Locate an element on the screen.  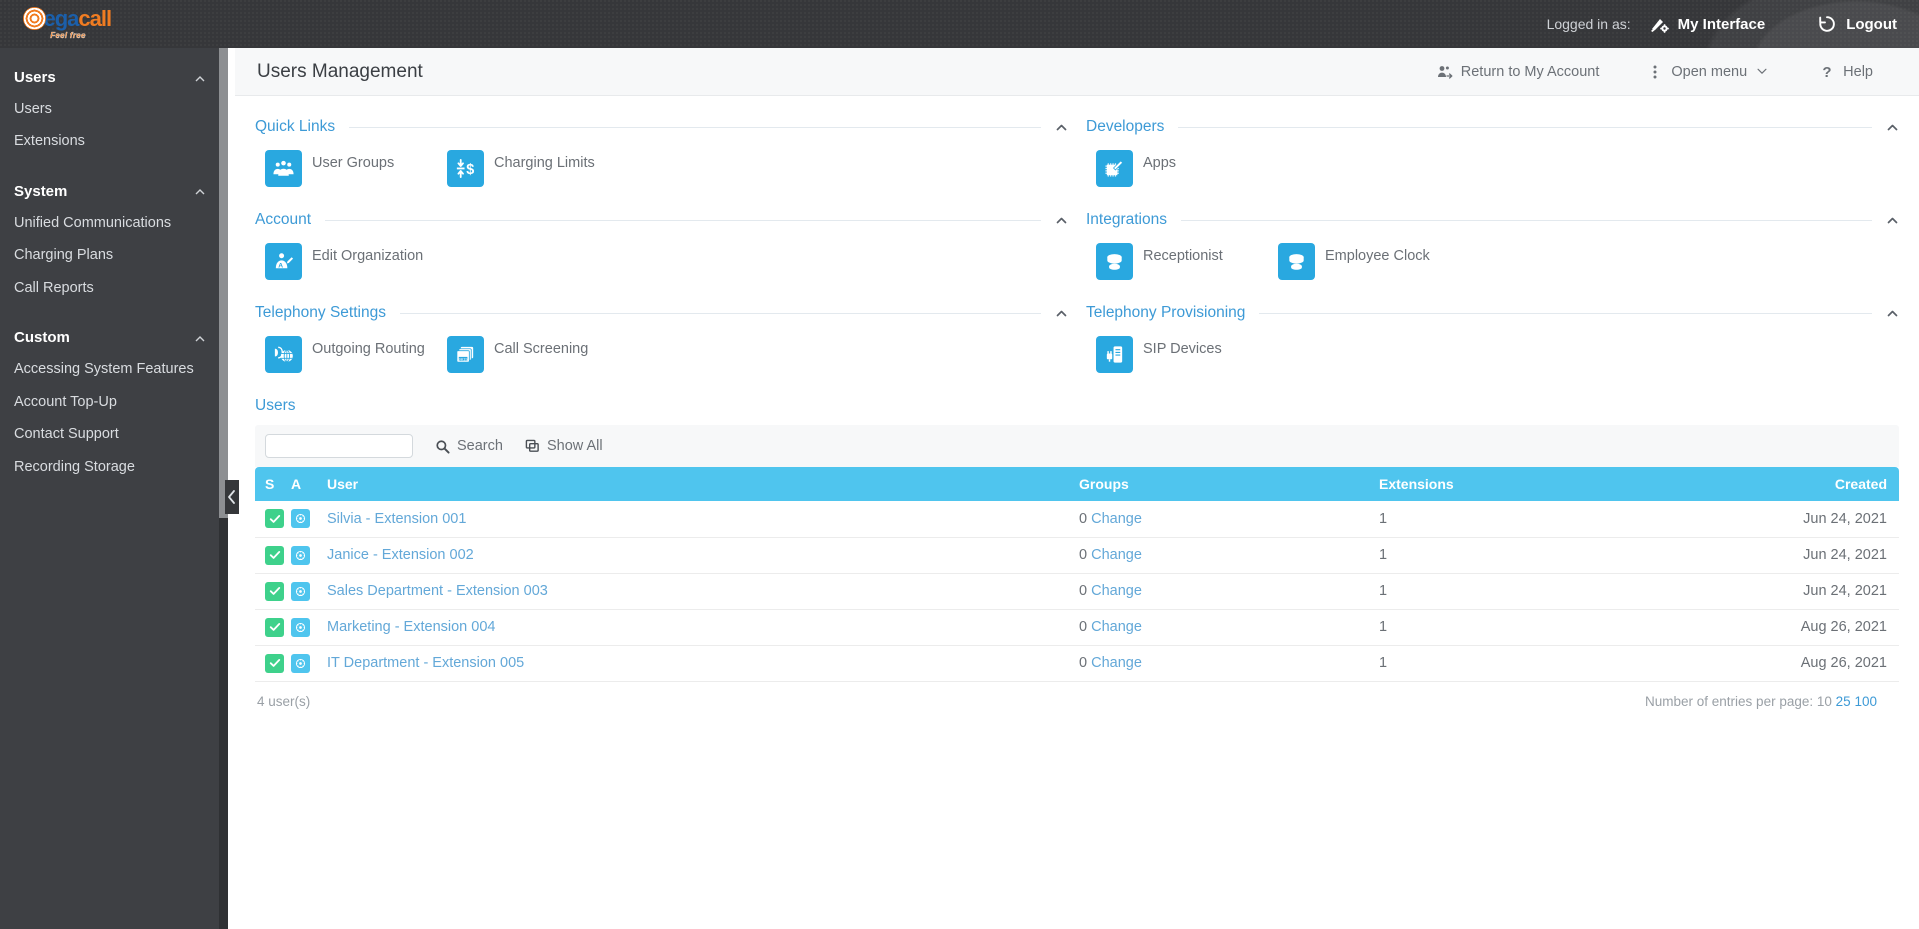
tile-apps: Apps is located at coordinates (1187, 168).